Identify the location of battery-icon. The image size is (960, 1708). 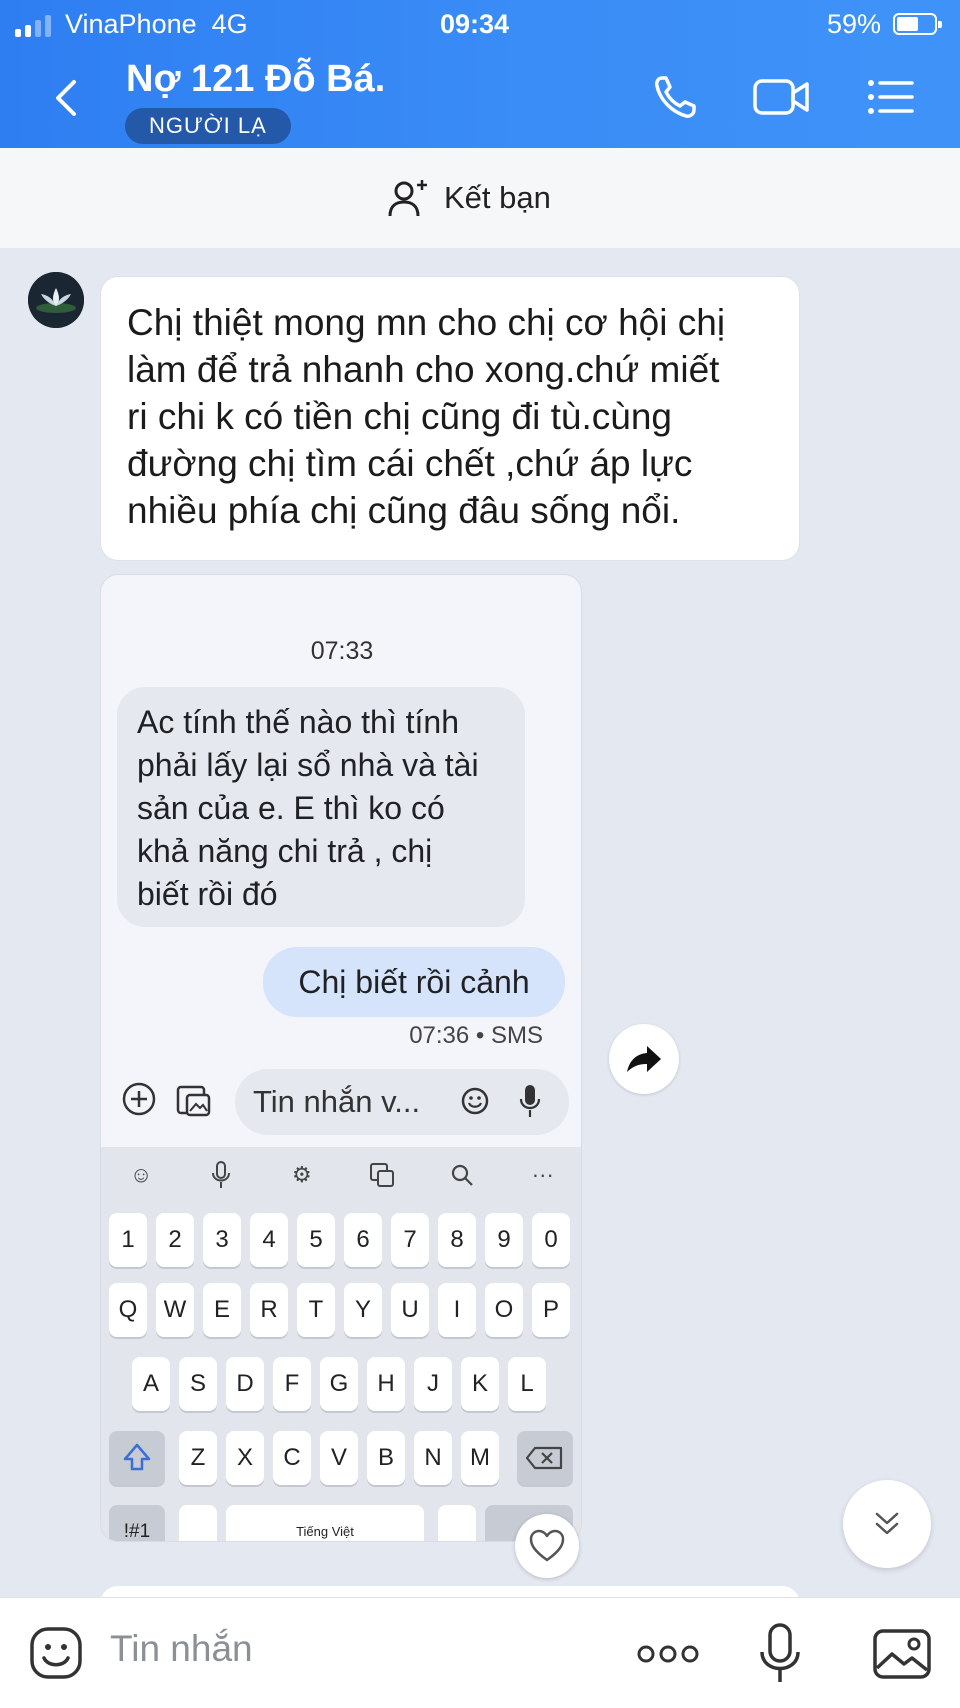
(917, 24).